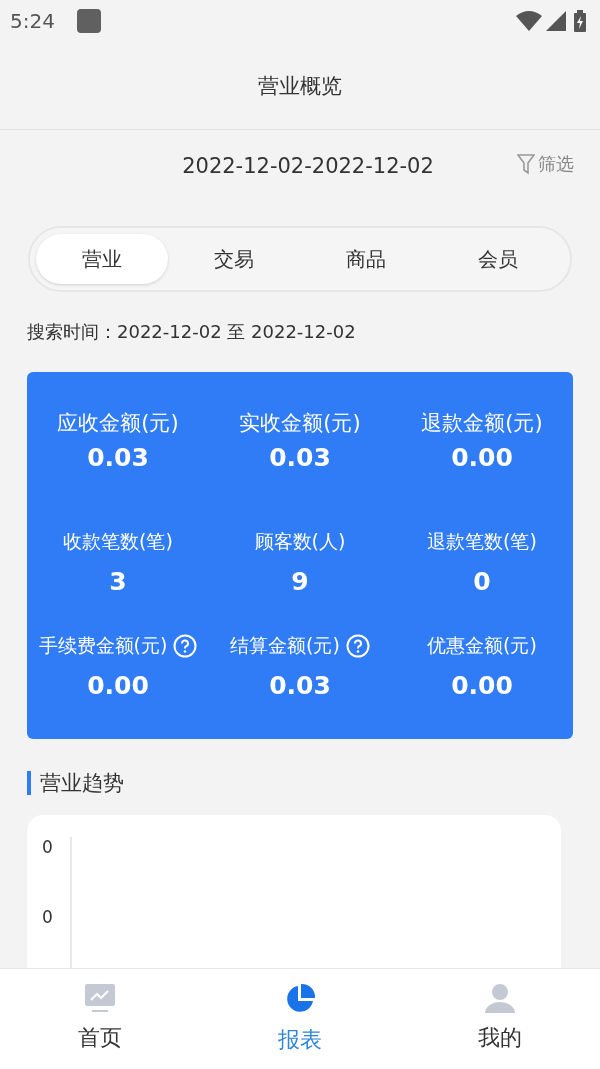 Image resolution: width=600 pixels, height=1069 pixels. What do you see at coordinates (88, 21) in the screenshot?
I see `app-notification-icon` at bounding box center [88, 21].